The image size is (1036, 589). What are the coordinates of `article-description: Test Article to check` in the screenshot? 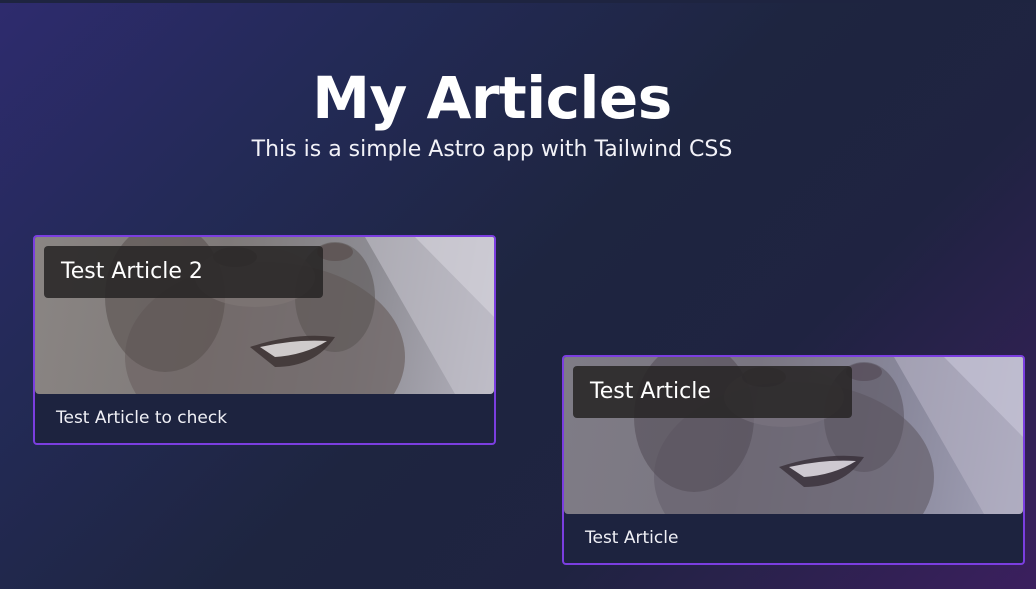 It's located at (142, 418).